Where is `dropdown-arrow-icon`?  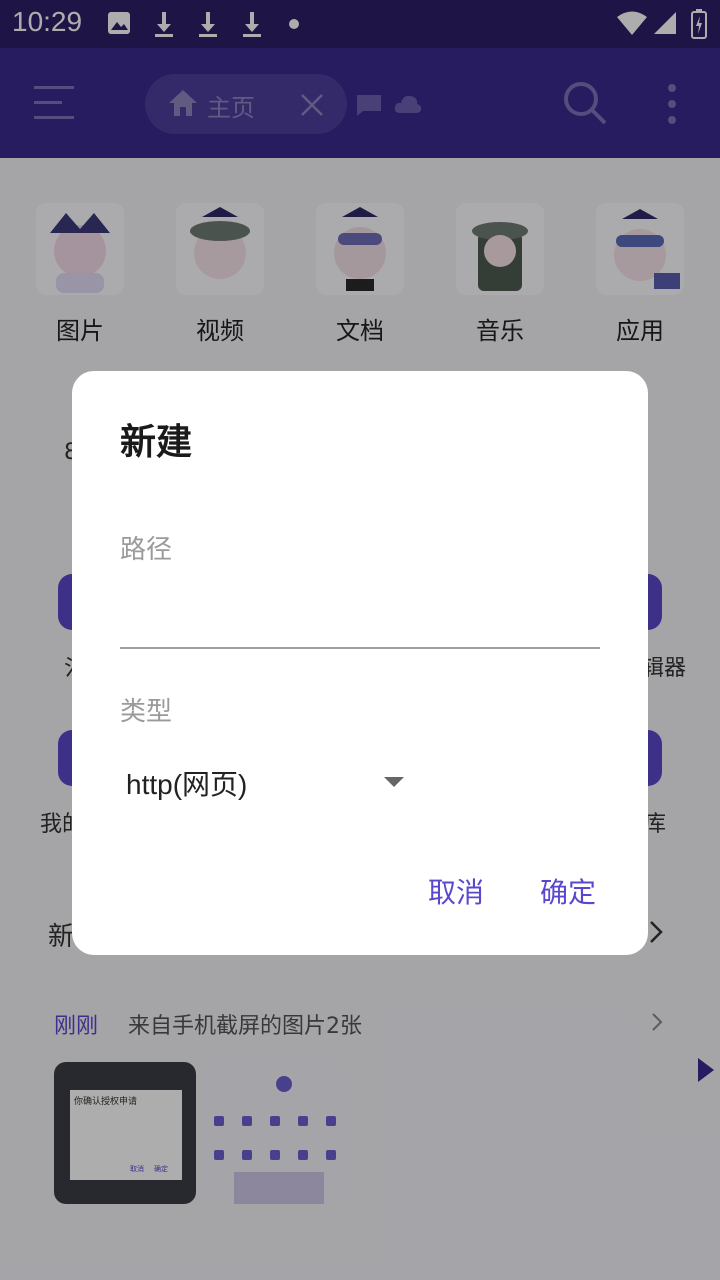
dropdown-arrow-icon is located at coordinates (394, 782).